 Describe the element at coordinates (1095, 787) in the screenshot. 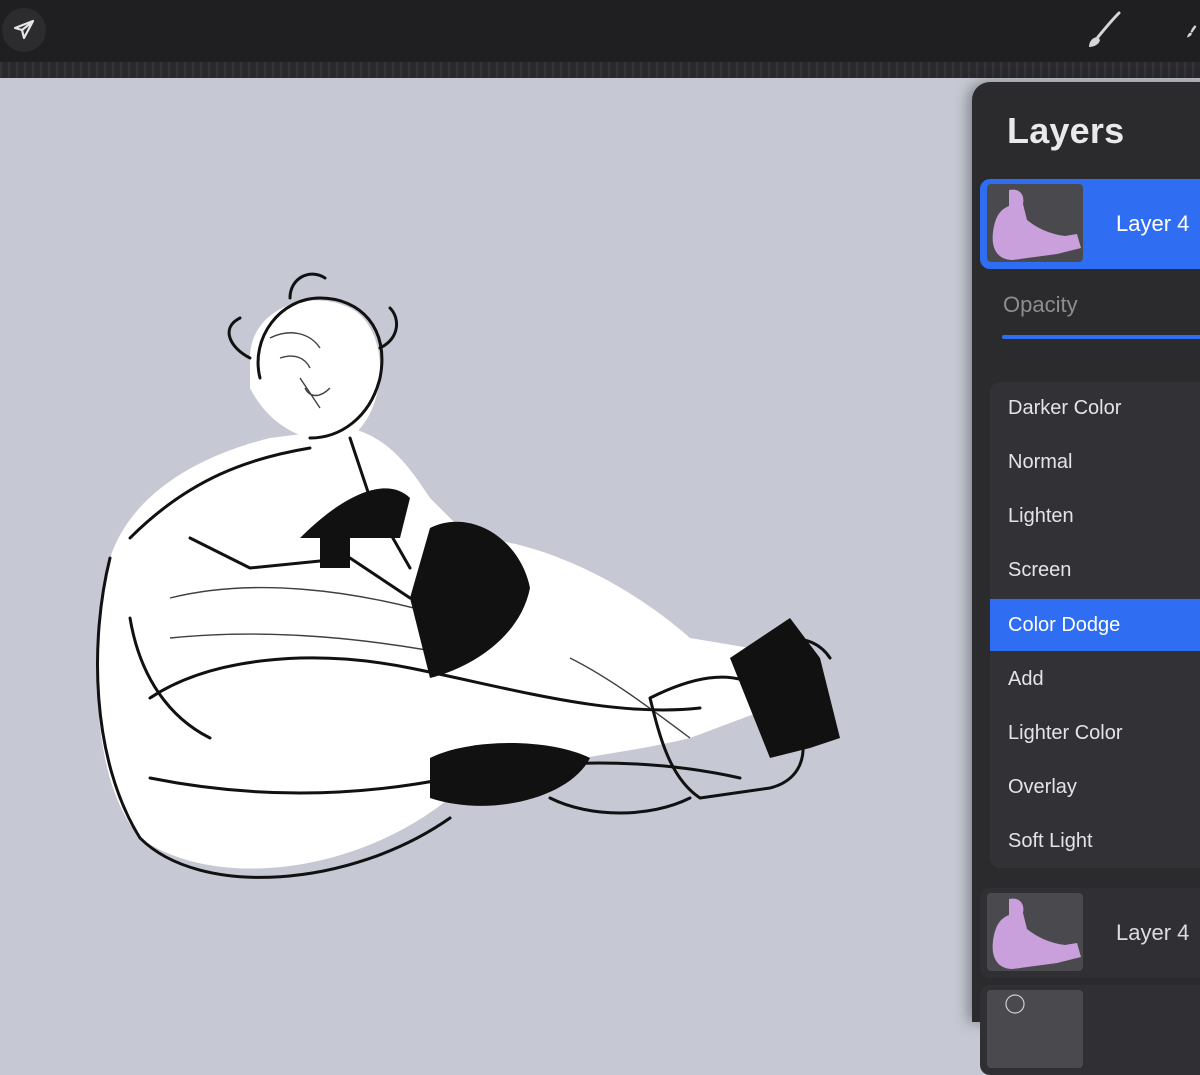

I see `blend-mode-item: Overlay` at that location.